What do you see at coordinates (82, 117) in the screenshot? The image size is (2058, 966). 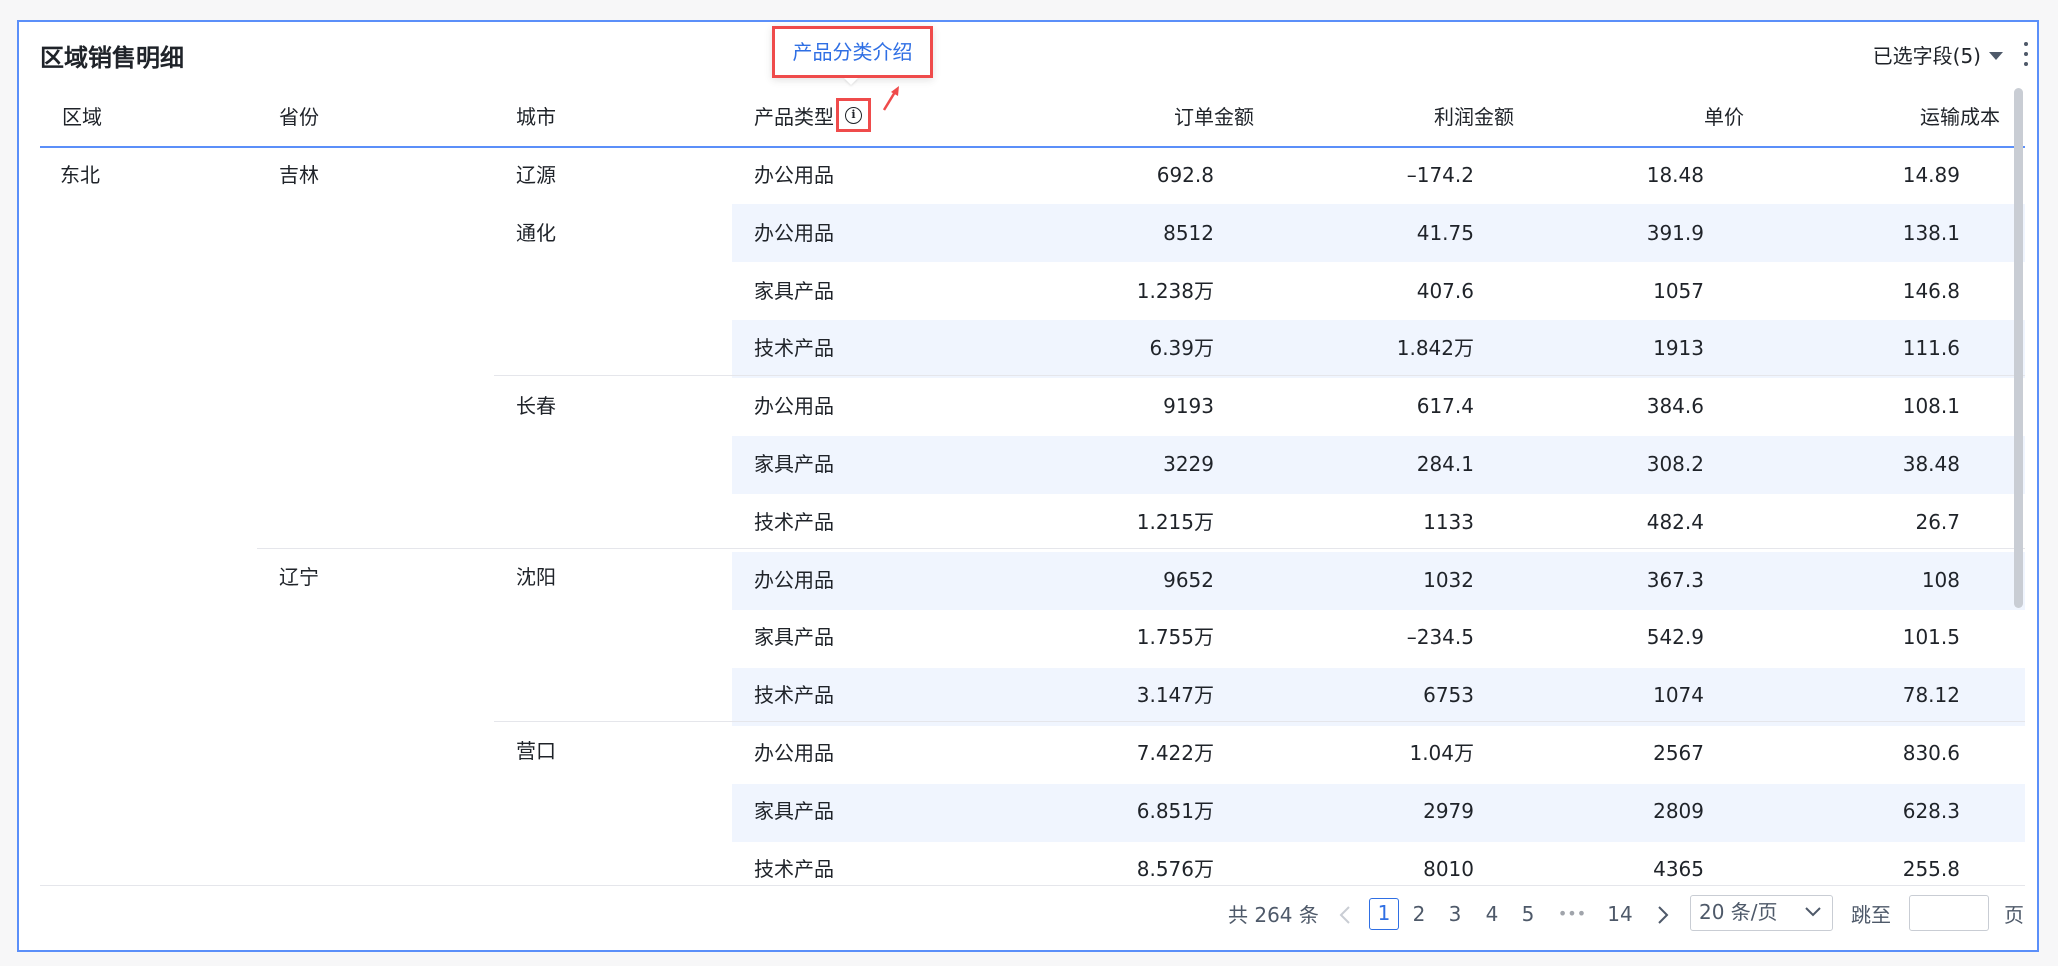 I see `col-region: 区域` at bounding box center [82, 117].